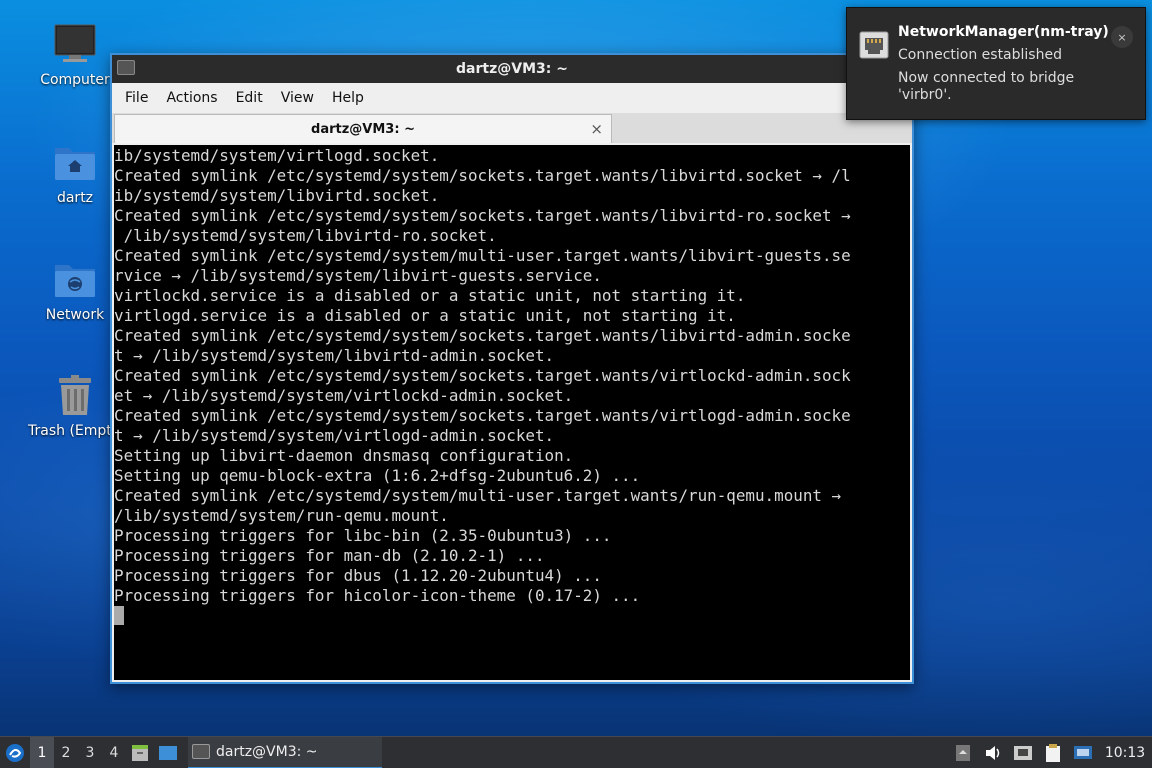  I want to click on window-titlebar: dartz@VM3: ~, so click(512, 69).